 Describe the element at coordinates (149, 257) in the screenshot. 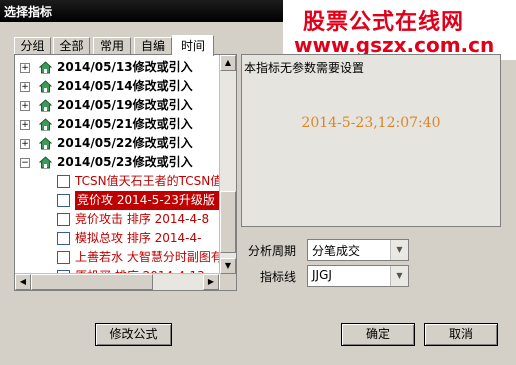

I see `tree-item-label: 上善若水 大智慧分时副图有` at that location.